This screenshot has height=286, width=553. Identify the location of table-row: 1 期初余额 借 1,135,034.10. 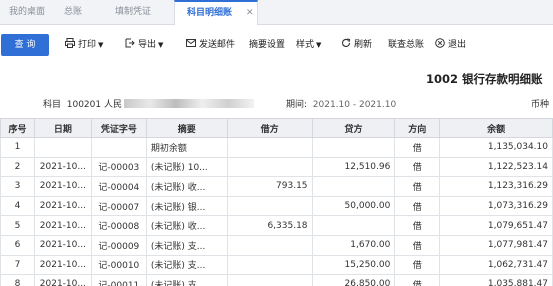
(276, 147).